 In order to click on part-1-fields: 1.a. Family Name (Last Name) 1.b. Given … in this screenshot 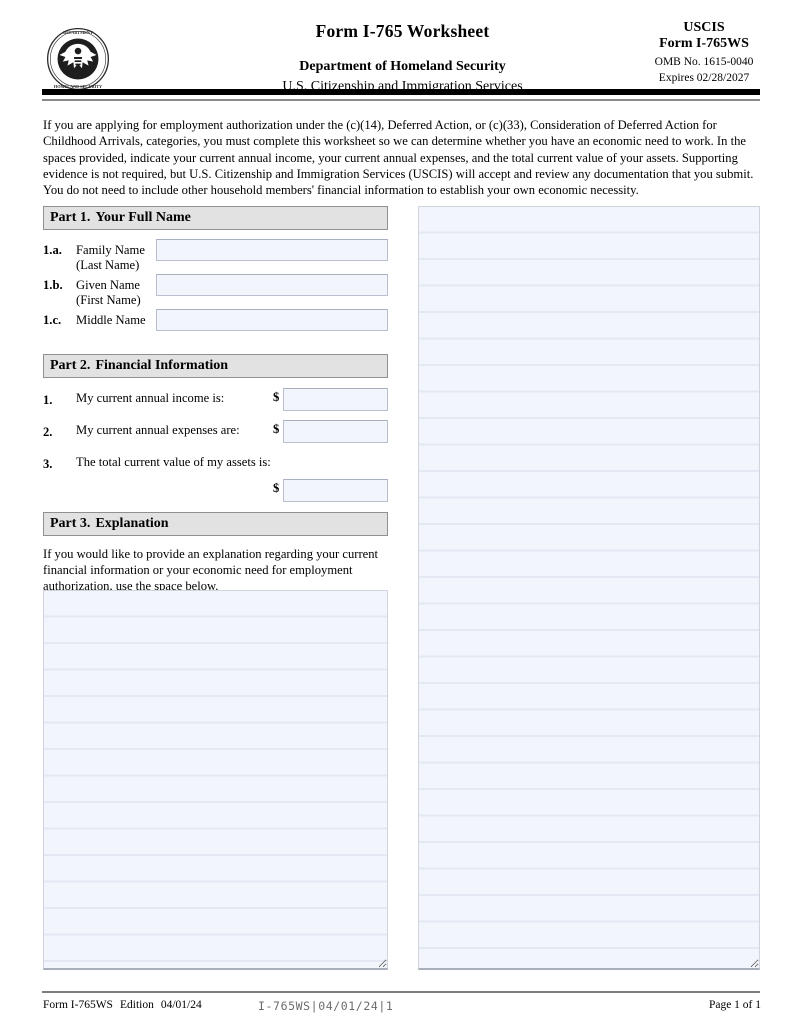, I will do `click(215, 280)`.